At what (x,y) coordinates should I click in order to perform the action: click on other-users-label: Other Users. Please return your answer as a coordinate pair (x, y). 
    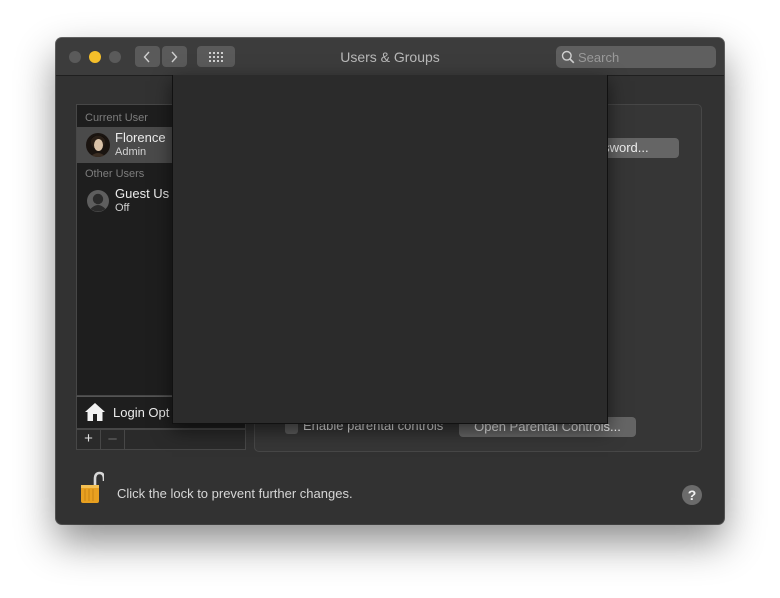
    Looking at the image, I should click on (115, 174).